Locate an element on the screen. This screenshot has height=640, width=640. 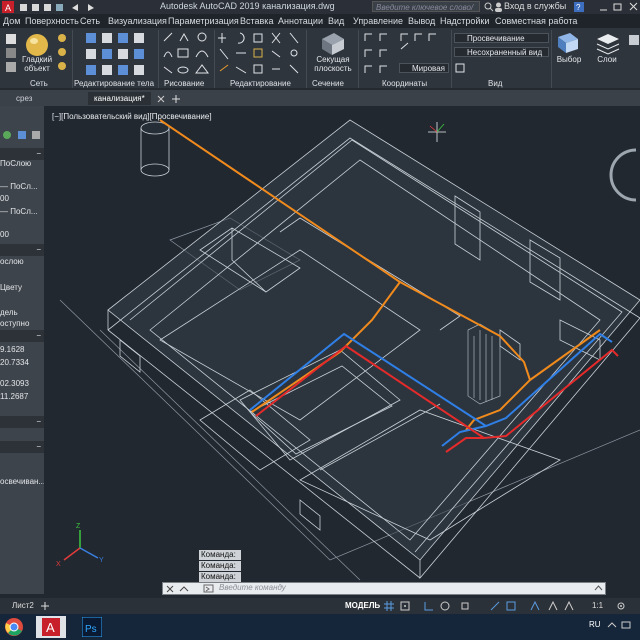
panel-title-view: Вид is located at coordinates (495, 83).